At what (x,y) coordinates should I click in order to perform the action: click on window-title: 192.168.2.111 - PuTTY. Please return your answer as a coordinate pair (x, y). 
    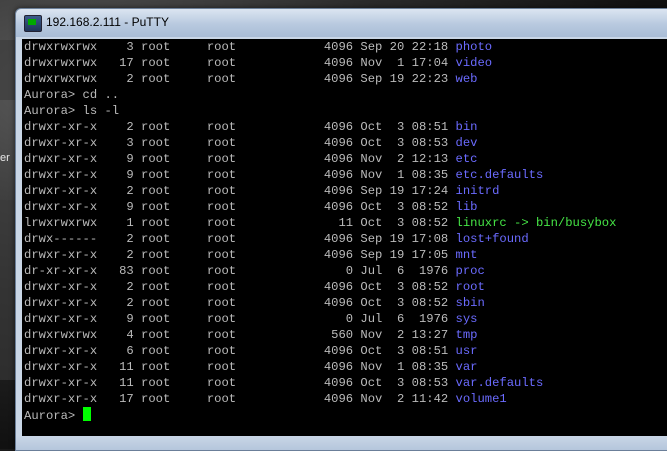
    Looking at the image, I should click on (107, 22).